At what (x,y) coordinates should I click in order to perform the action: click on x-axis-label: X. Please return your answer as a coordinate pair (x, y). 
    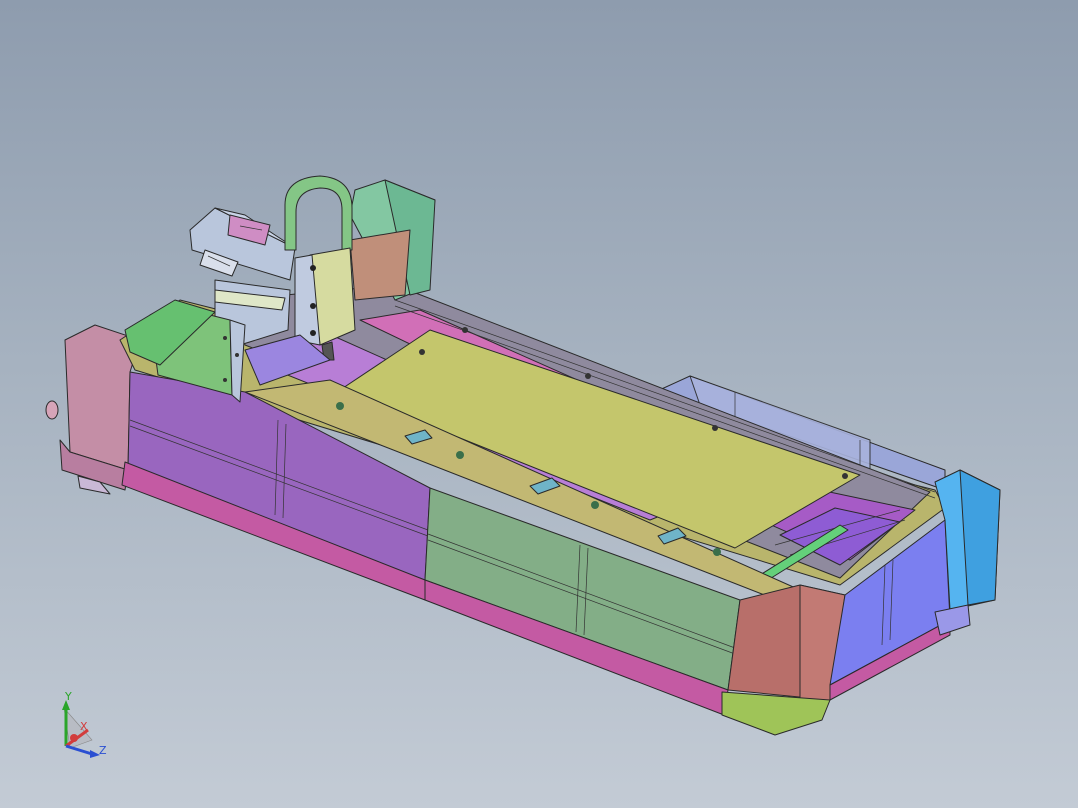
    Looking at the image, I should click on (84, 726).